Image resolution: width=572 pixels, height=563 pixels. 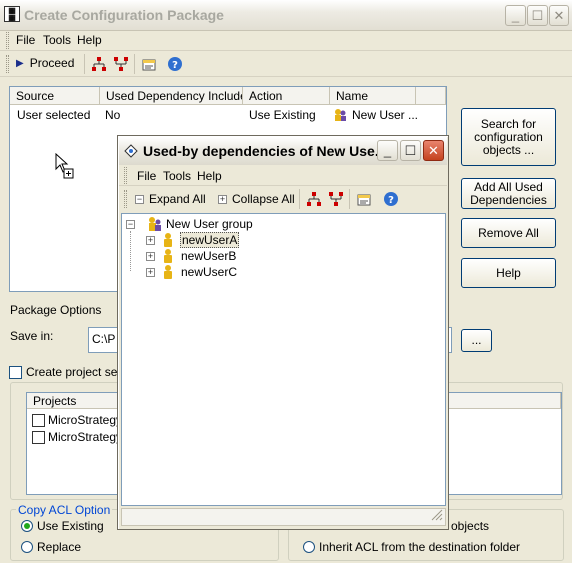 What do you see at coordinates (15, 372) in the screenshot?
I see `create-project-security-checkbox` at bounding box center [15, 372].